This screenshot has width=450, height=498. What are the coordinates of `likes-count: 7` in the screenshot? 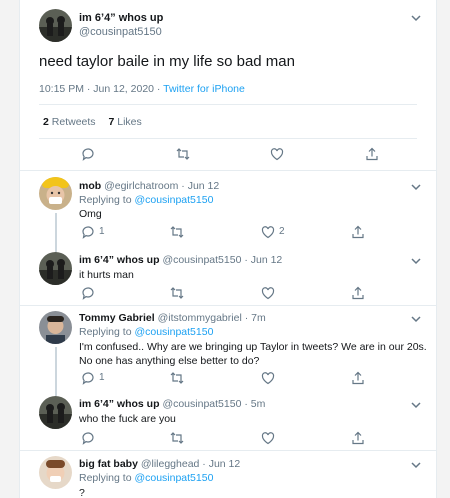 It's located at (111, 122).